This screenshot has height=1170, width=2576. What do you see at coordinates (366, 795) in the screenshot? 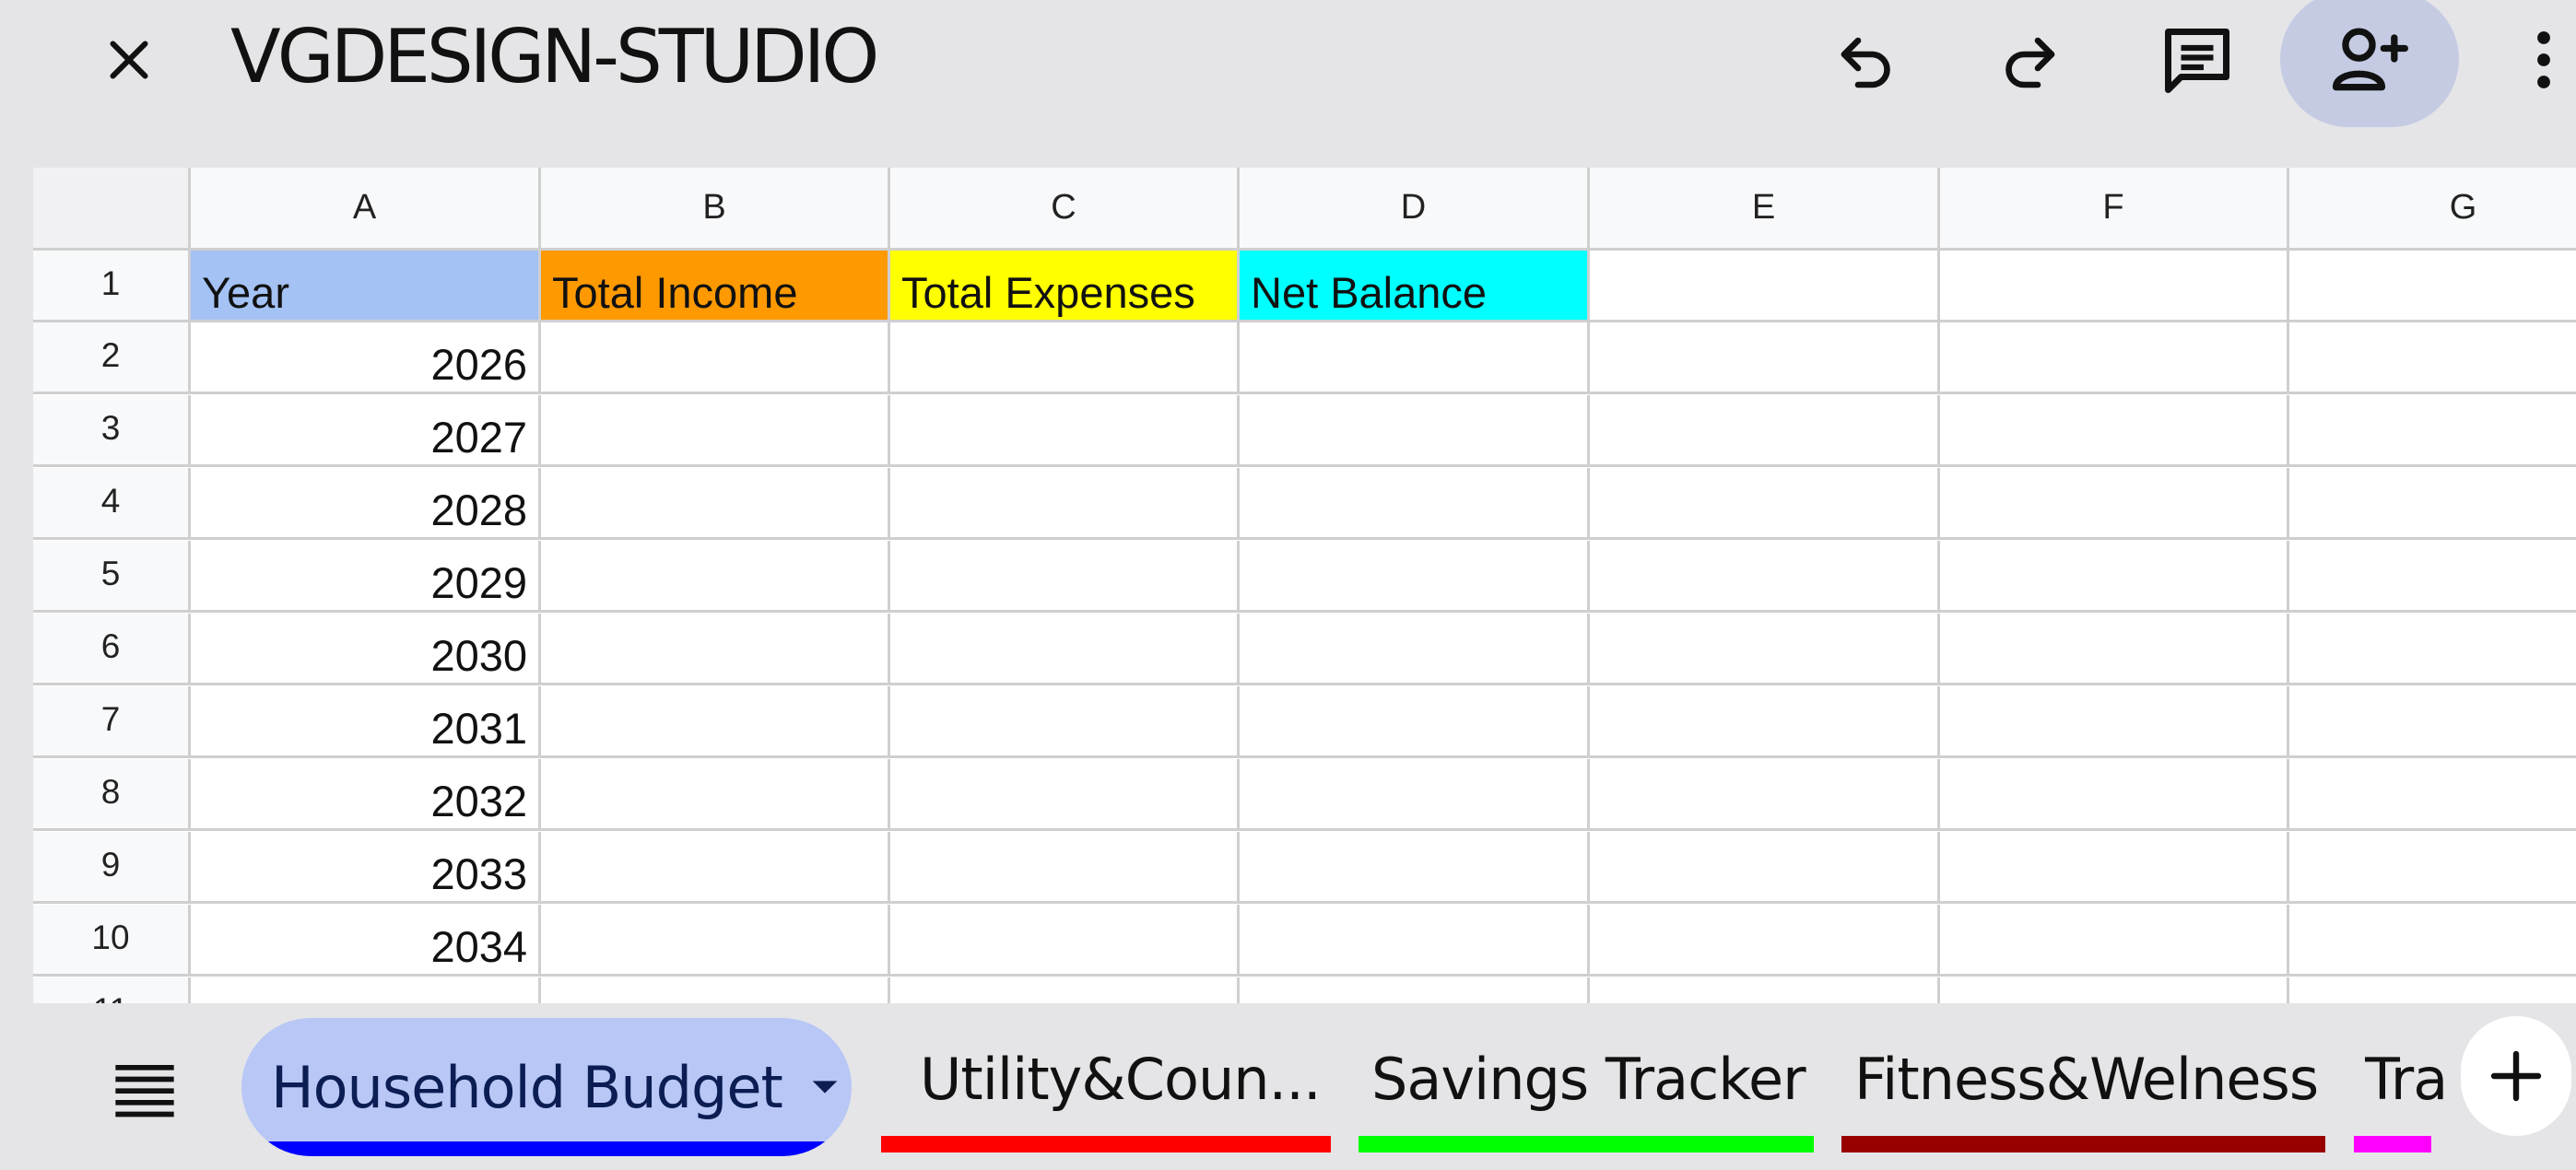
I see `cell-a8: 2032` at bounding box center [366, 795].